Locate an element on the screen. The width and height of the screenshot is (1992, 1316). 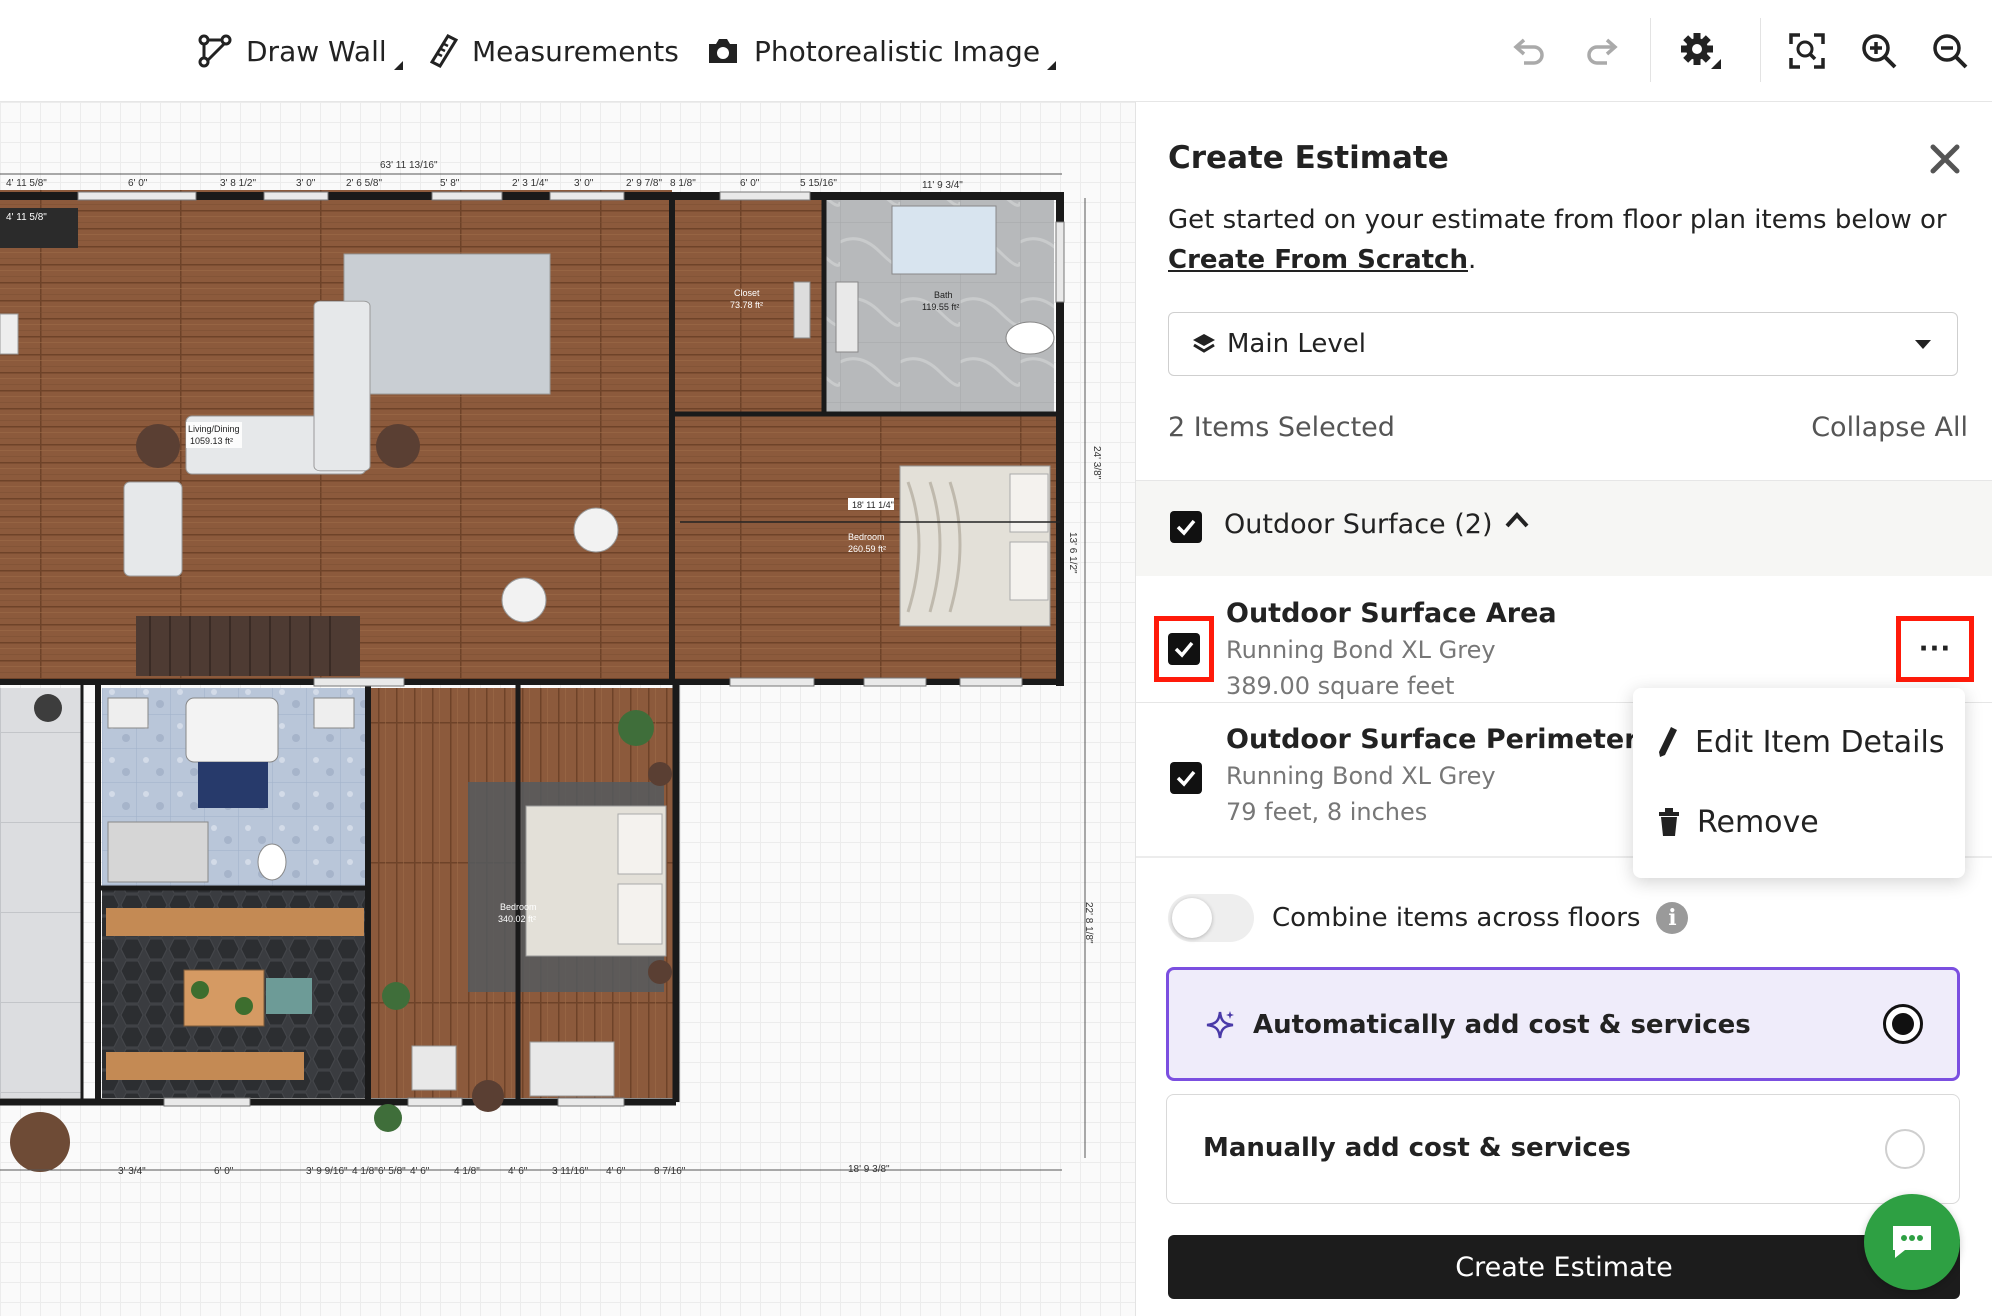
more-options-icon: ··· is located at coordinates (1935, 649).